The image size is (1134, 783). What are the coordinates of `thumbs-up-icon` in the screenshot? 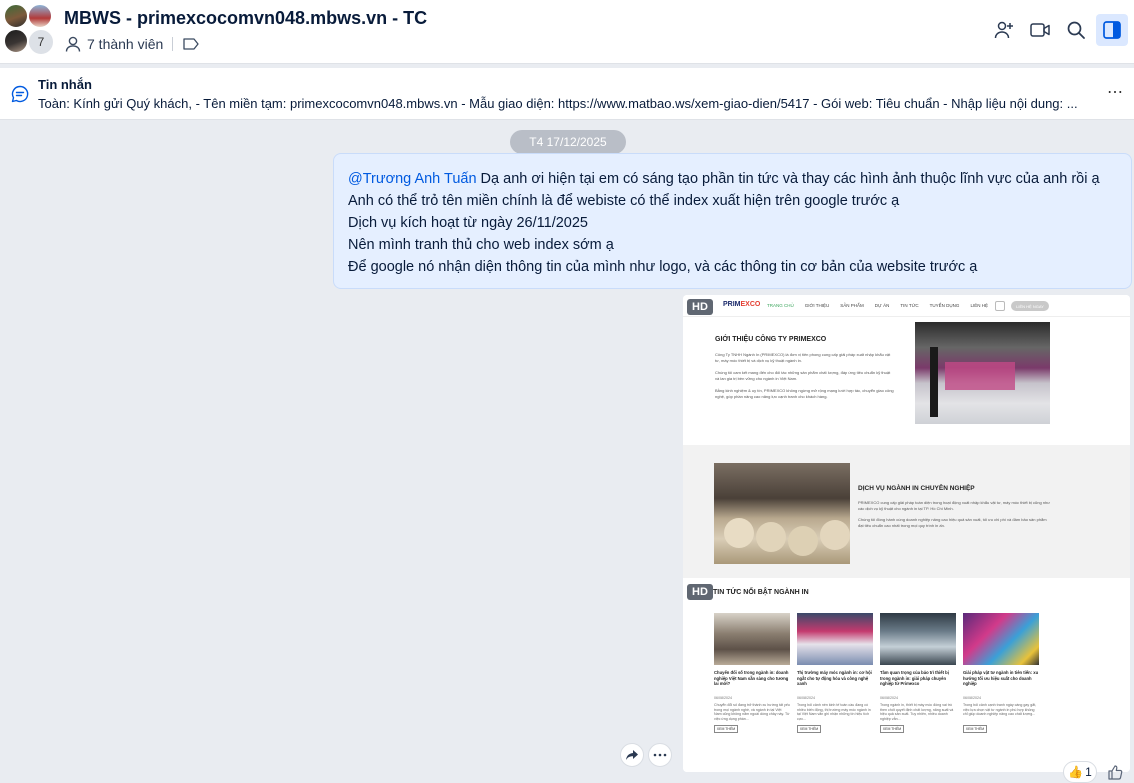 It's located at (1115, 772).